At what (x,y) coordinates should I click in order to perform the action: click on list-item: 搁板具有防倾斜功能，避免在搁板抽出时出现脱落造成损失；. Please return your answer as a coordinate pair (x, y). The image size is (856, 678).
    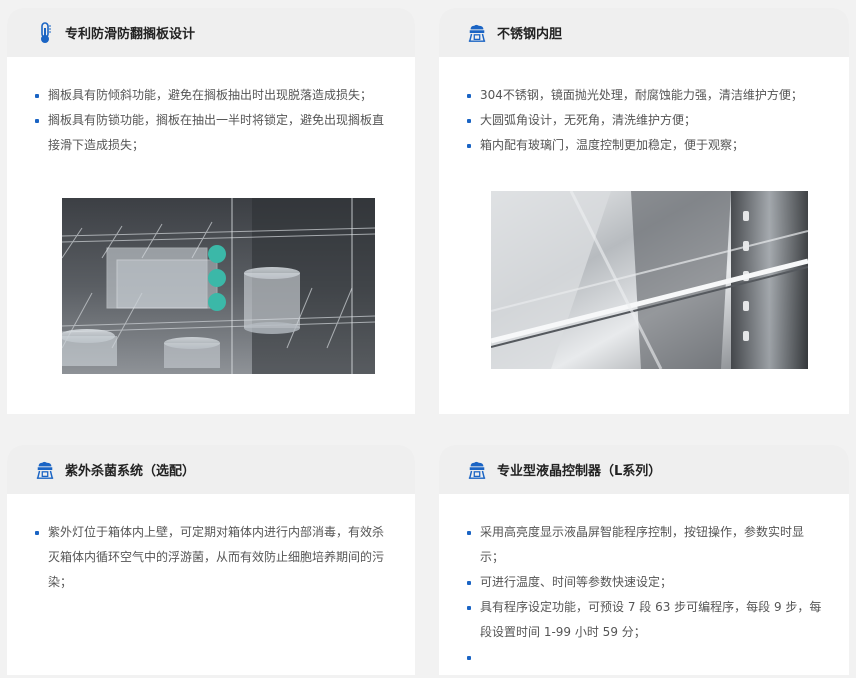
    Looking at the image, I should click on (212, 95).